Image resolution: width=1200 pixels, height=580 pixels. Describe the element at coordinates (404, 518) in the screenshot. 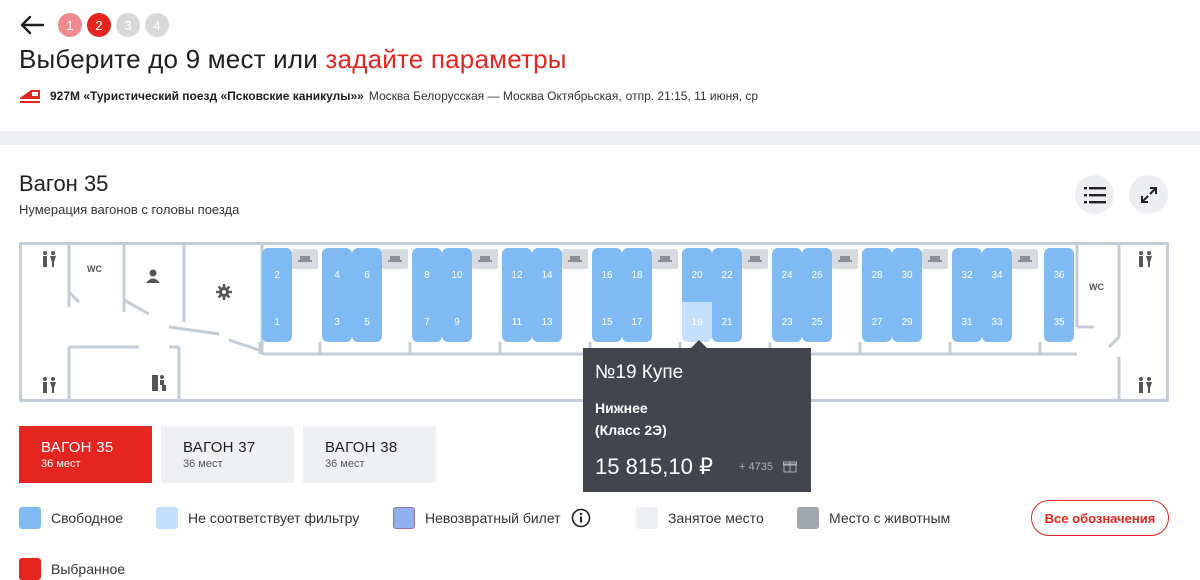

I see `legend-swatch-nonrefund` at that location.